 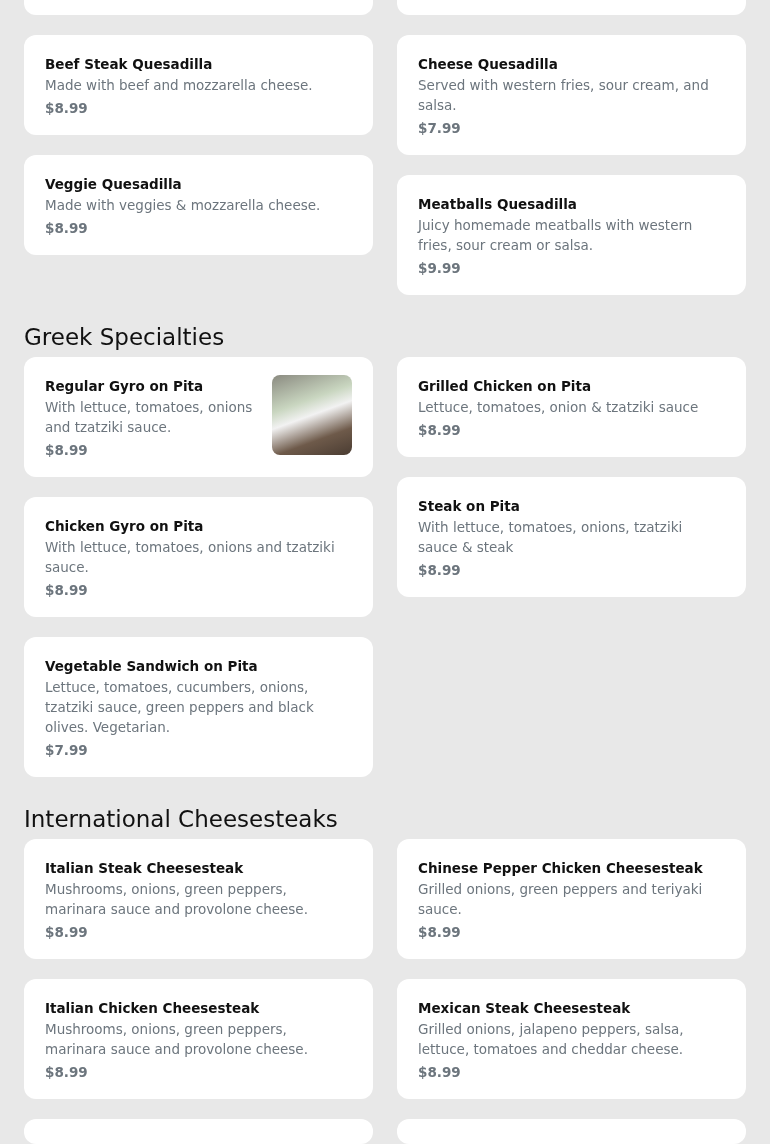 What do you see at coordinates (564, 95) in the screenshot?
I see `item-description: Served with western fries, sour cream, and salsa.` at bounding box center [564, 95].